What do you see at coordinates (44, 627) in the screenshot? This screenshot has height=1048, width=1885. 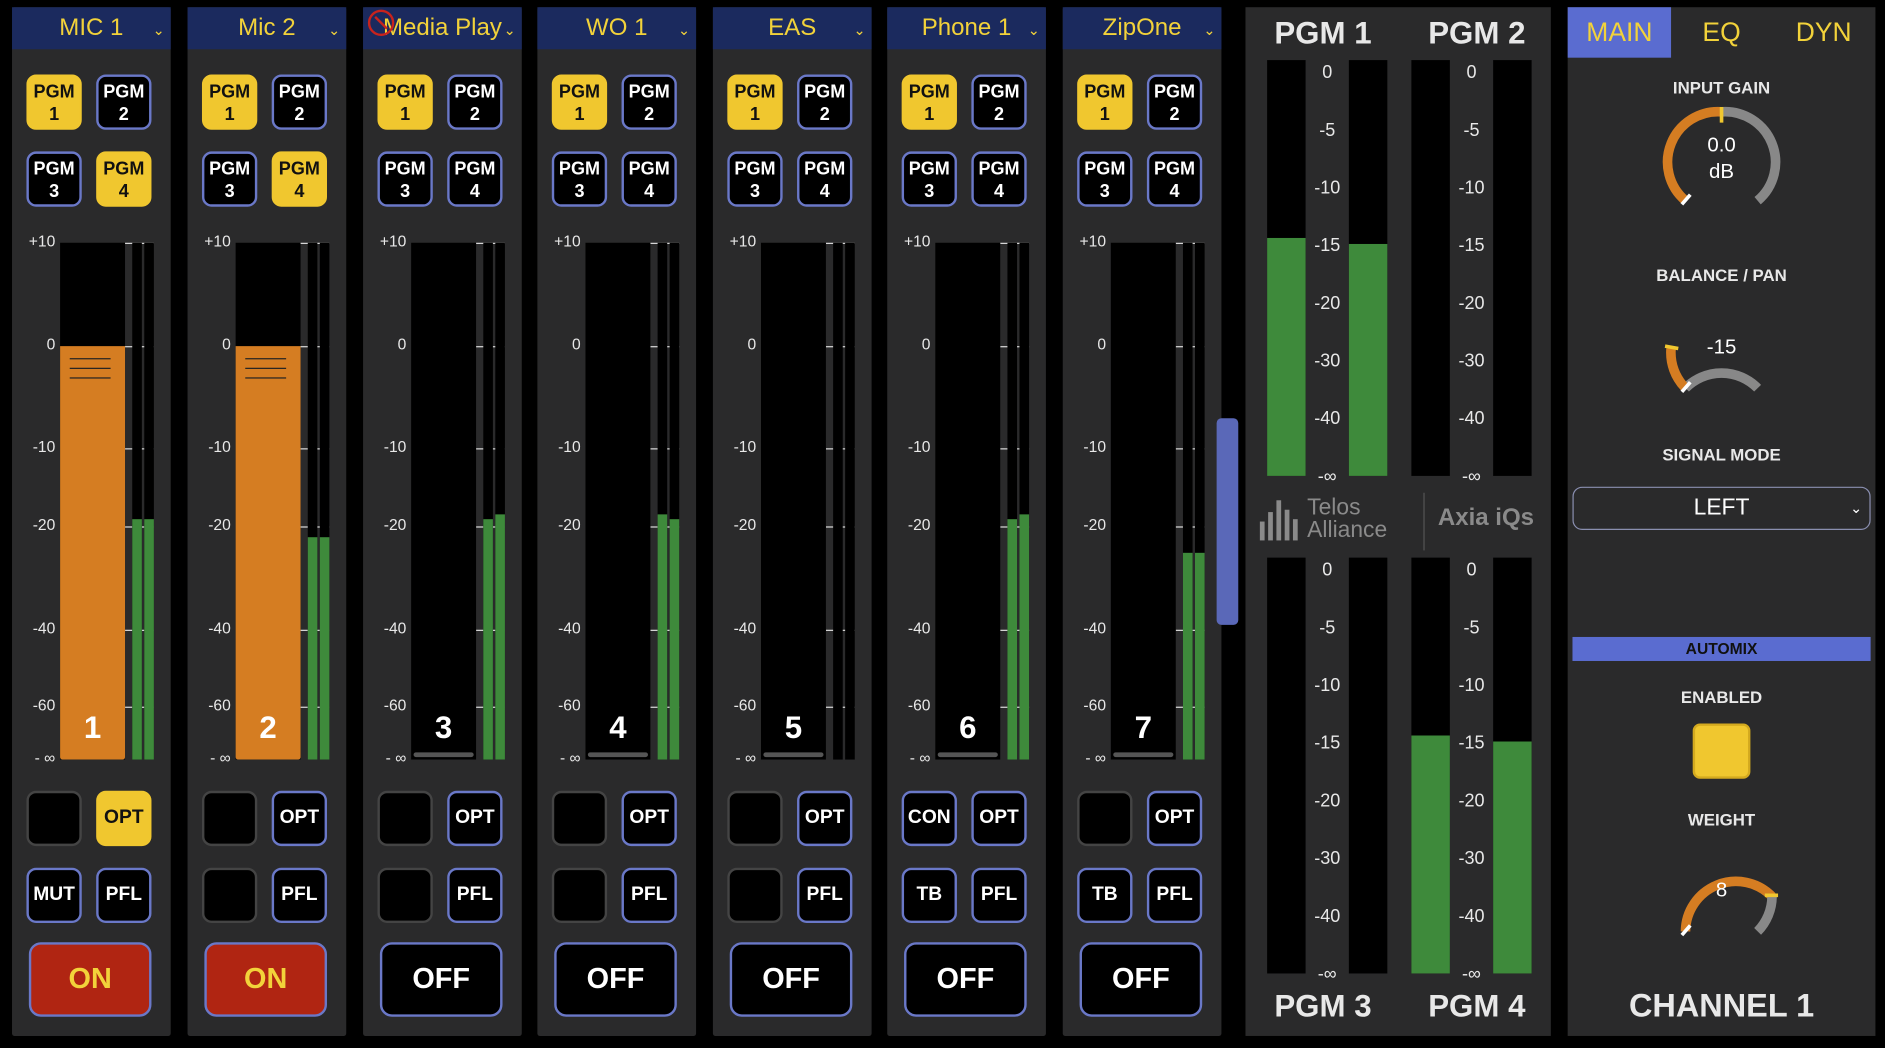 I see `fader-scale-label: -40` at bounding box center [44, 627].